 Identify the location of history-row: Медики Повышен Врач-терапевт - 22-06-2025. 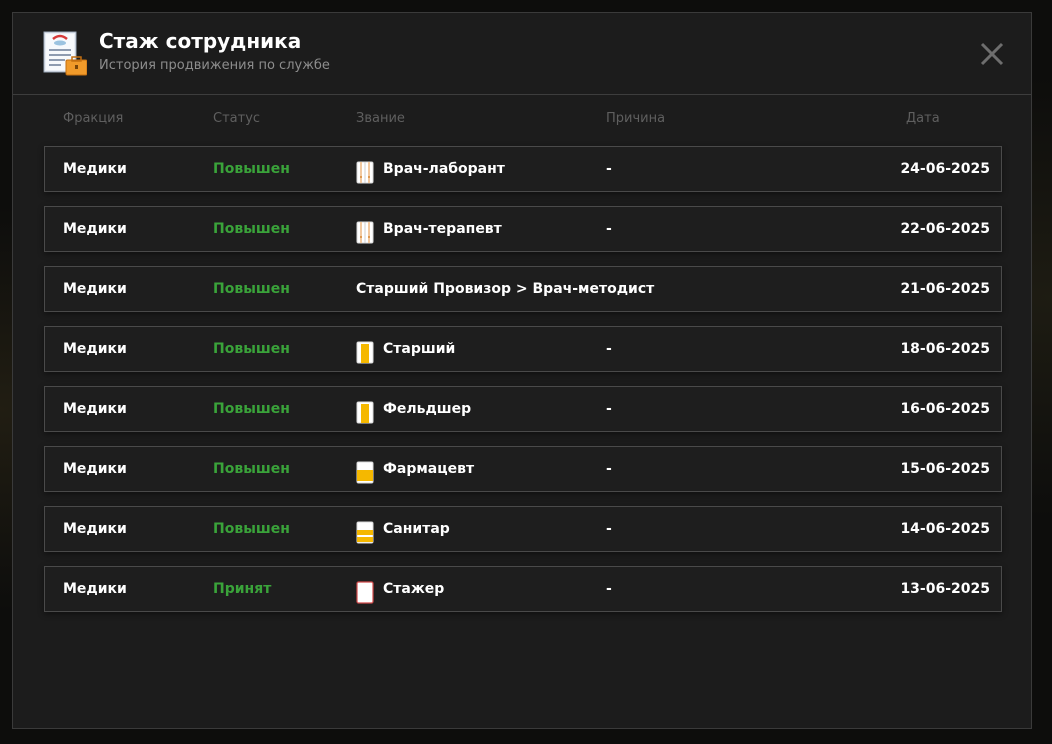
(523, 229).